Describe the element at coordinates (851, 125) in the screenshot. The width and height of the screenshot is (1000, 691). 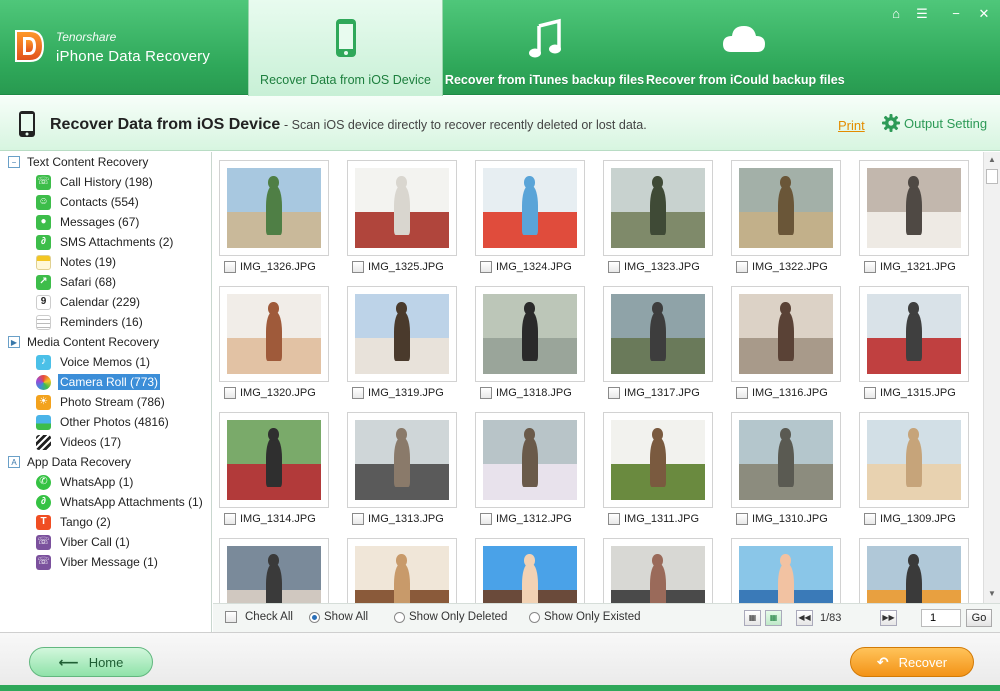
I see `print-link: Print` at that location.